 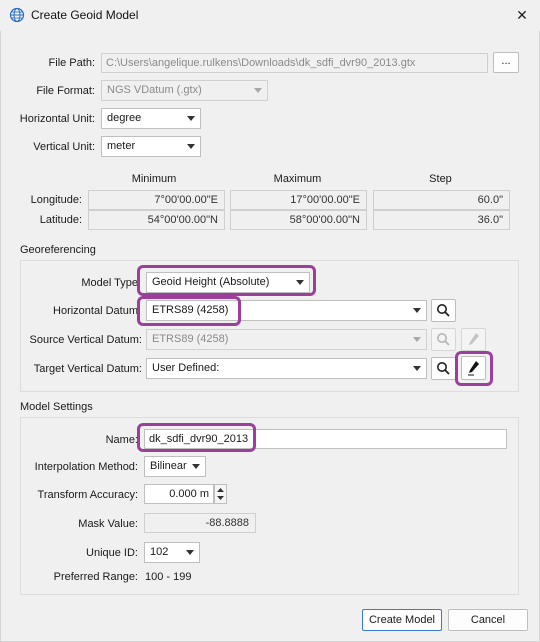 What do you see at coordinates (56, 407) in the screenshot?
I see `model-settings-title: Model Settings` at bounding box center [56, 407].